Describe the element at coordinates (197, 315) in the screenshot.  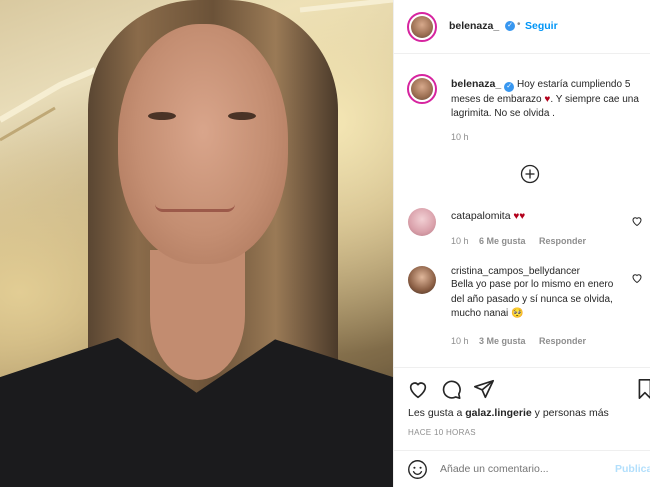
I see `photo-neck` at that location.